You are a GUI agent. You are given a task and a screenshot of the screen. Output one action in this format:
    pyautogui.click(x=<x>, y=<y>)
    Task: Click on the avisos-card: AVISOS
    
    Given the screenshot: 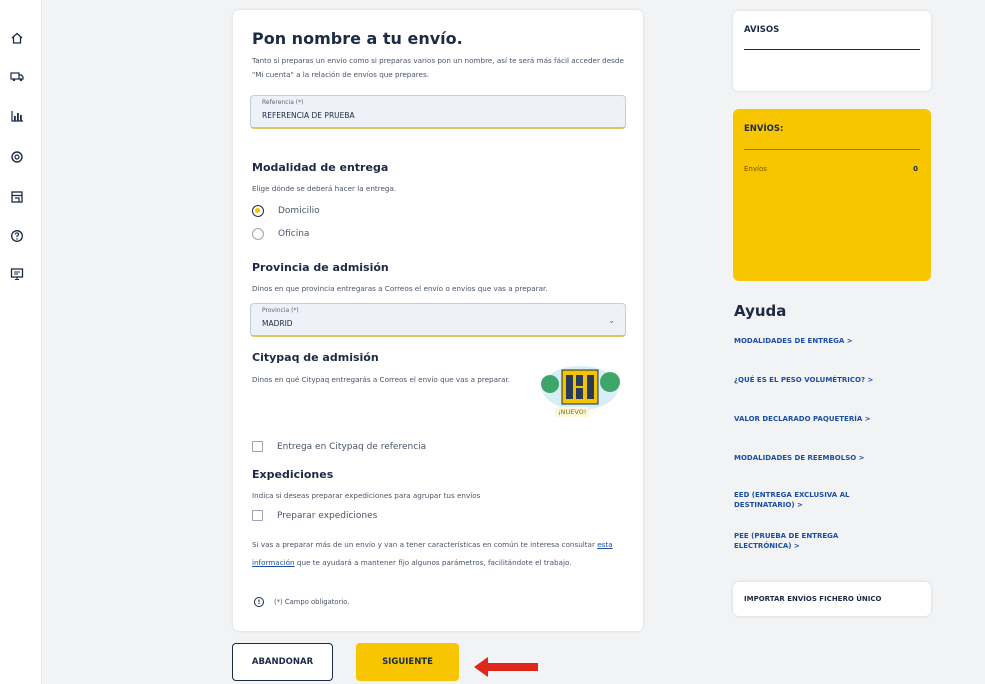 What is the action you would take?
    pyautogui.click(x=832, y=51)
    